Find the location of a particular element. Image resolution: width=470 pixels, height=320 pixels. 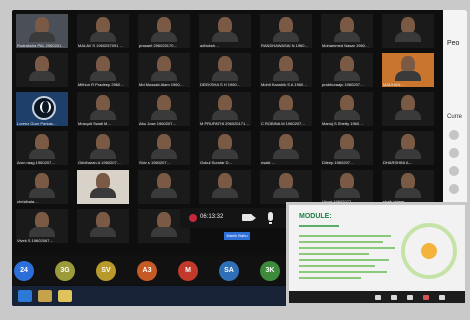

slide-underline is located at coordinates (319, 226).